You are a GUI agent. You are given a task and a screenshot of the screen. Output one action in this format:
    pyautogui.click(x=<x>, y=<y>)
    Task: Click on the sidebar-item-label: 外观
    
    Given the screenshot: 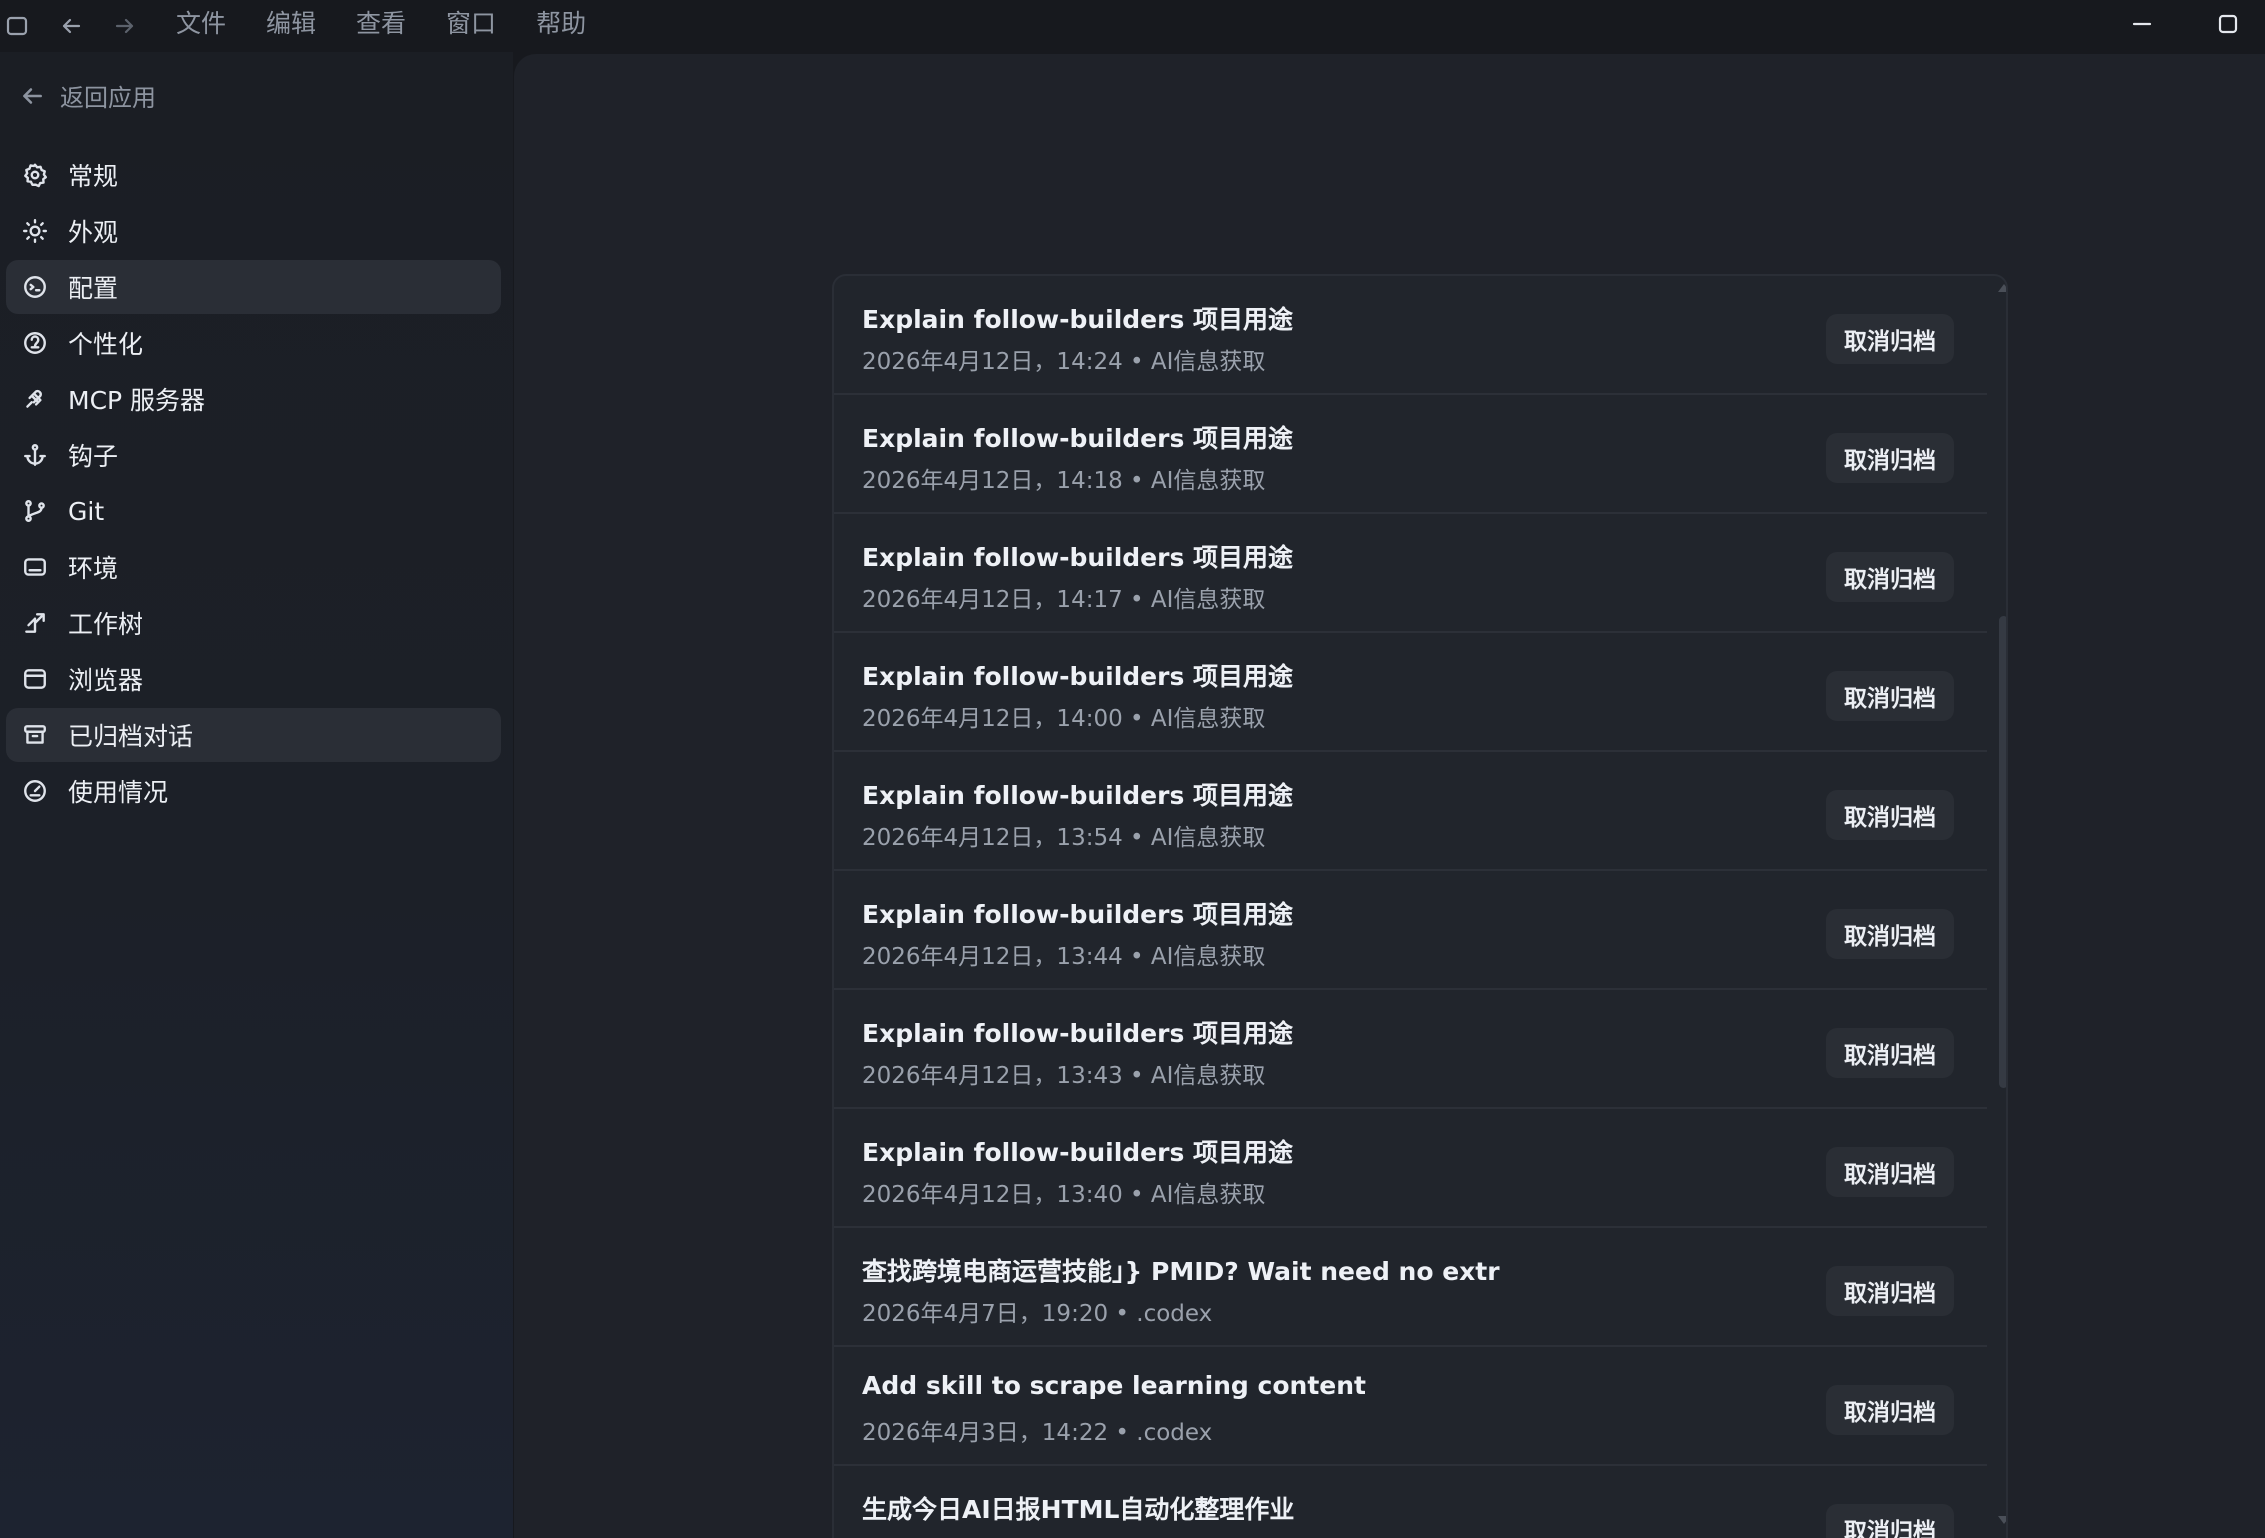 What is the action you would take?
    pyautogui.click(x=93, y=232)
    